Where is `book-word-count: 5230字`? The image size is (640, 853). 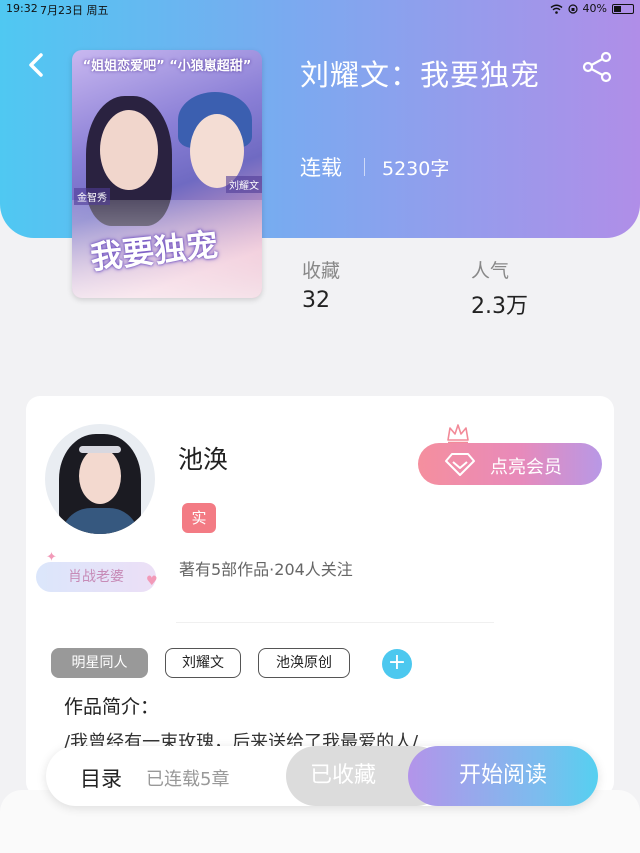 book-word-count: 5230字 is located at coordinates (416, 169).